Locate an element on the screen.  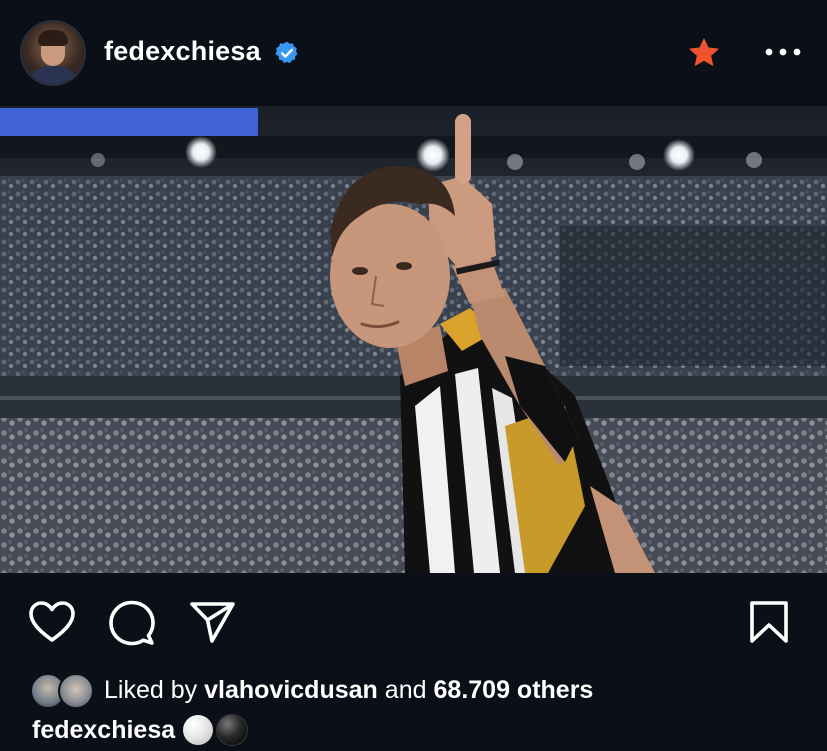
caption-author: fedexchiesa is located at coordinates (103, 730).